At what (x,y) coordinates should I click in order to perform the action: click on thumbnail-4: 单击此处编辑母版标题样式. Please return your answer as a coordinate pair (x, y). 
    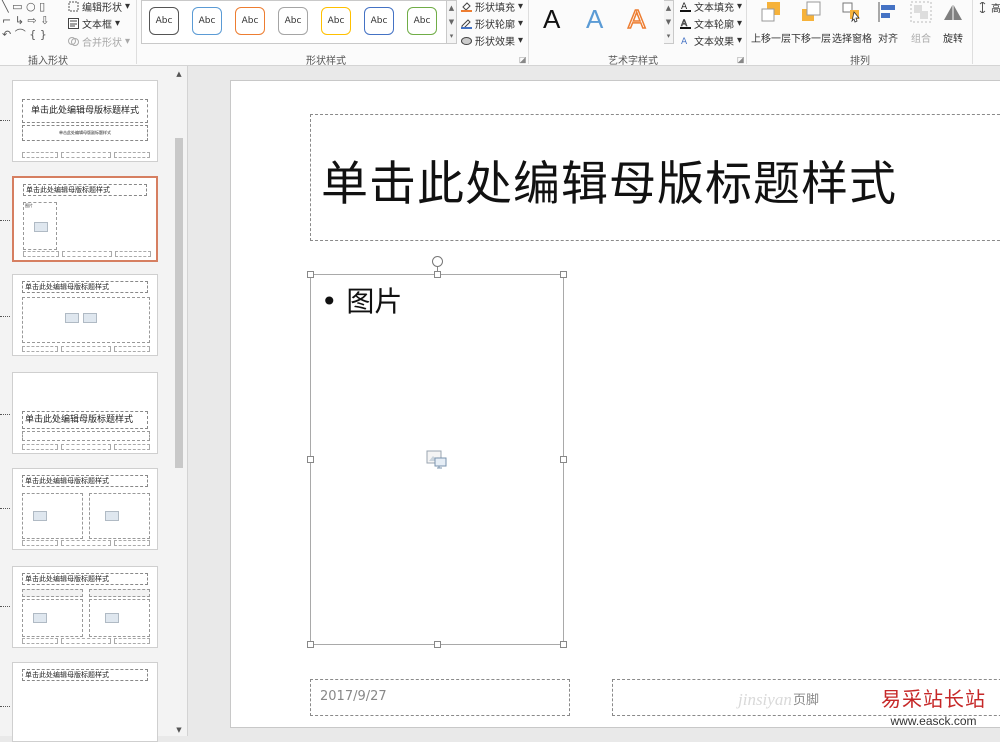
    Looking at the image, I should click on (85, 413).